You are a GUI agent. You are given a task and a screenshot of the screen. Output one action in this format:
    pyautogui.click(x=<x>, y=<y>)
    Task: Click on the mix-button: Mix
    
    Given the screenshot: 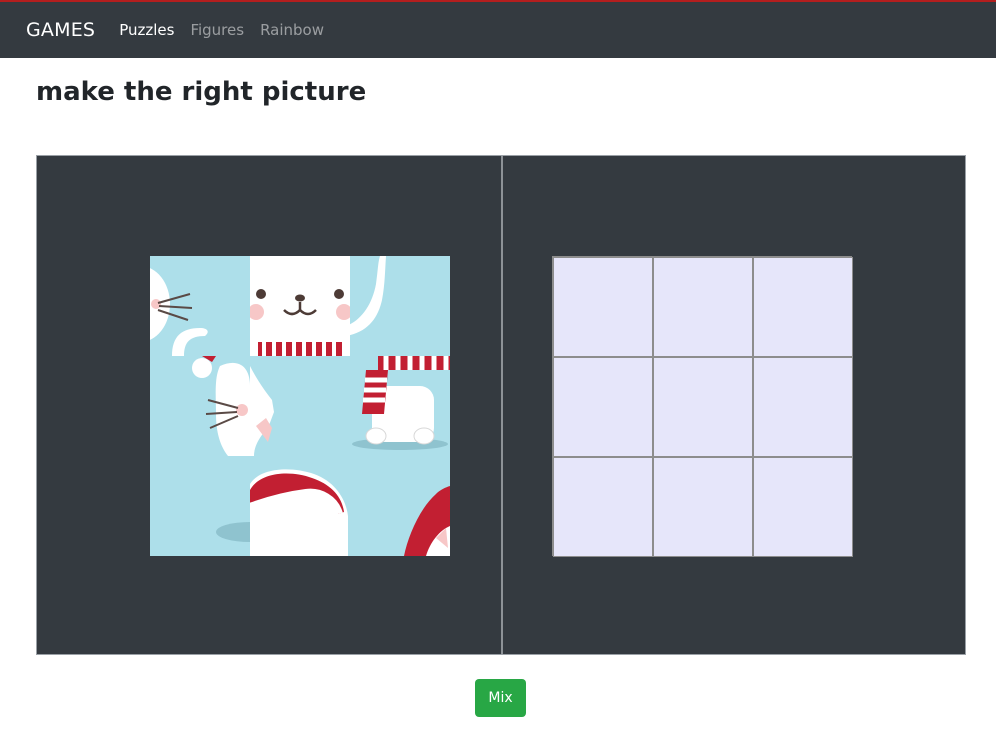 What is the action you would take?
    pyautogui.click(x=500, y=698)
    